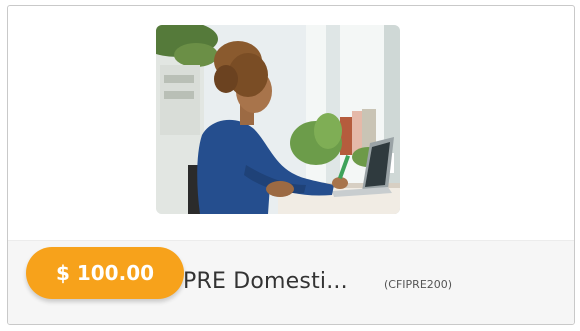 This screenshot has height=331, width=580. What do you see at coordinates (105, 273) in the screenshot?
I see `price-badge: $ 100.00` at bounding box center [105, 273].